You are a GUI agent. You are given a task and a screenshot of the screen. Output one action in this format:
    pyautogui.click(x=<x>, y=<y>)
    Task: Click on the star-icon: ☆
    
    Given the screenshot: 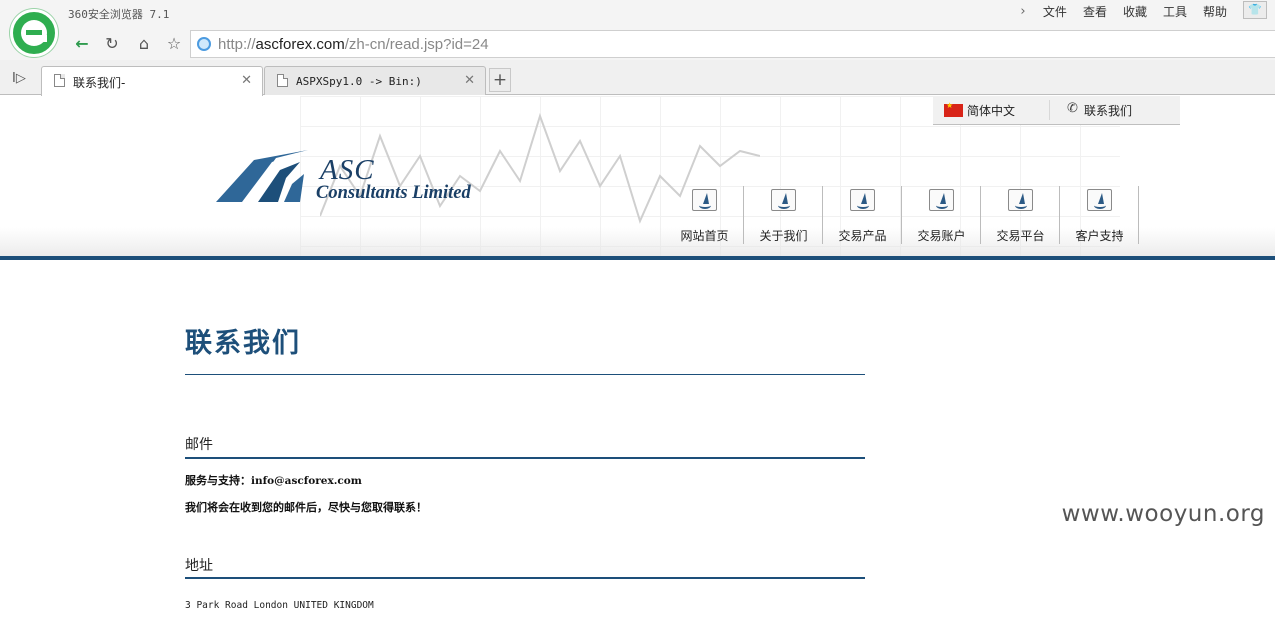 What is the action you would take?
    pyautogui.click(x=174, y=44)
    